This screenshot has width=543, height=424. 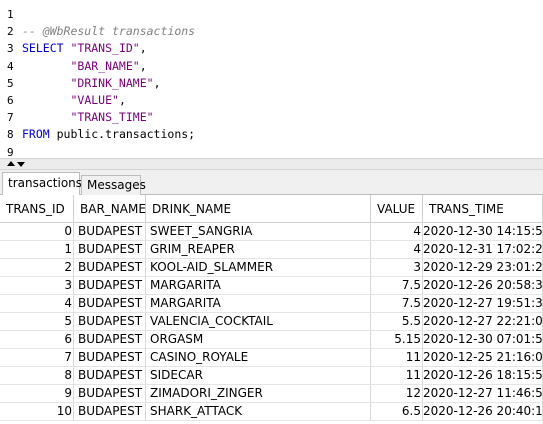 I want to click on table-row: 1 BUDAPEST GRIM_REAPER 4 2020-12-31 17:02:26, so click(x=271, y=250).